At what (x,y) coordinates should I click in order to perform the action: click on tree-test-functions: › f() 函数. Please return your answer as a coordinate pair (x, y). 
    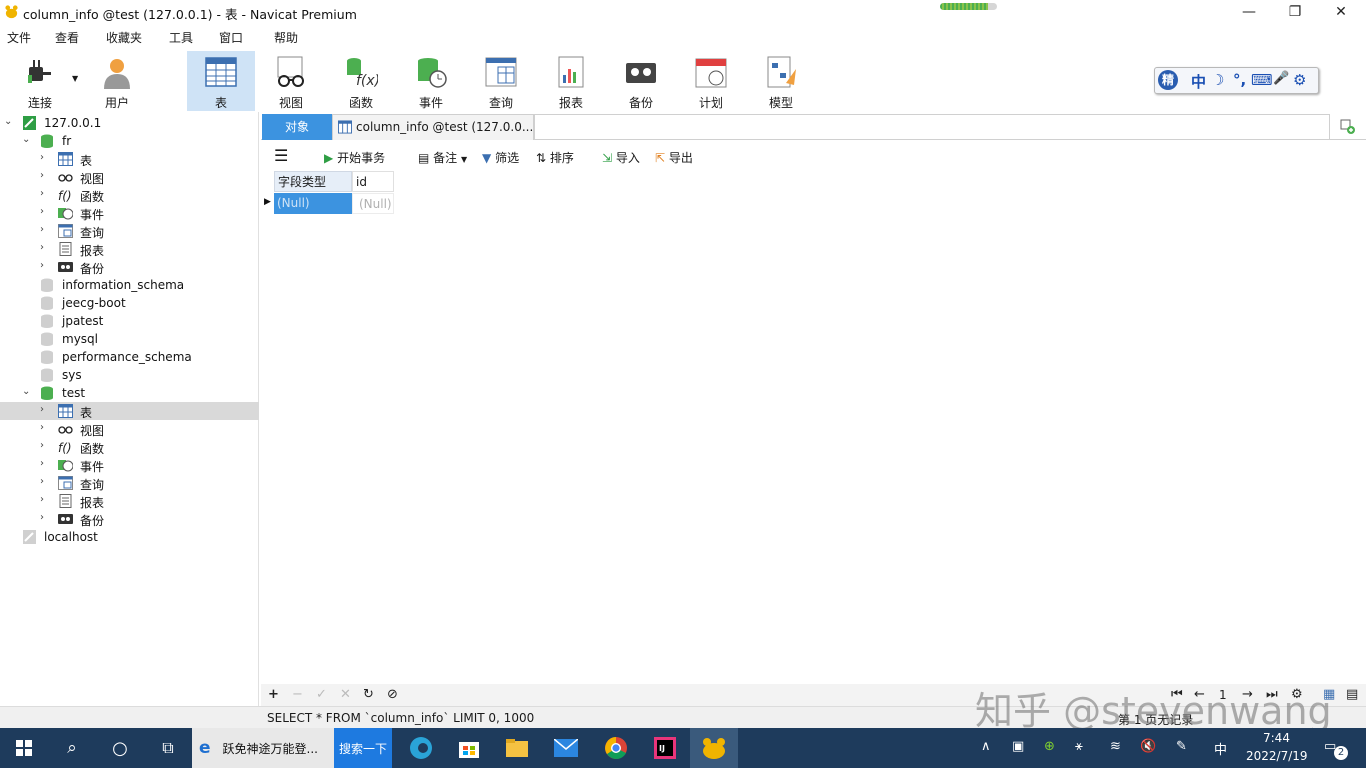
    Looking at the image, I should click on (129, 447).